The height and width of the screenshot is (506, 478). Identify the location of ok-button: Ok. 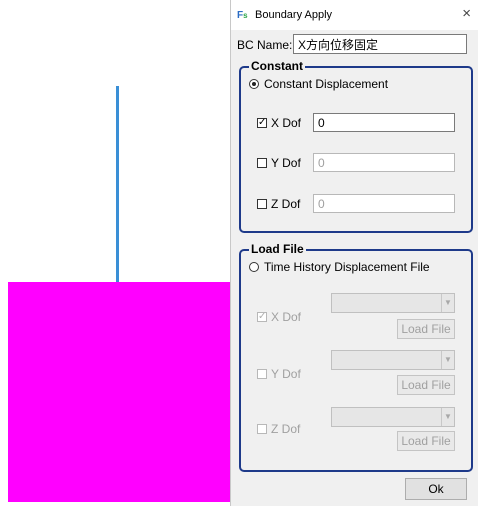
(436, 489).